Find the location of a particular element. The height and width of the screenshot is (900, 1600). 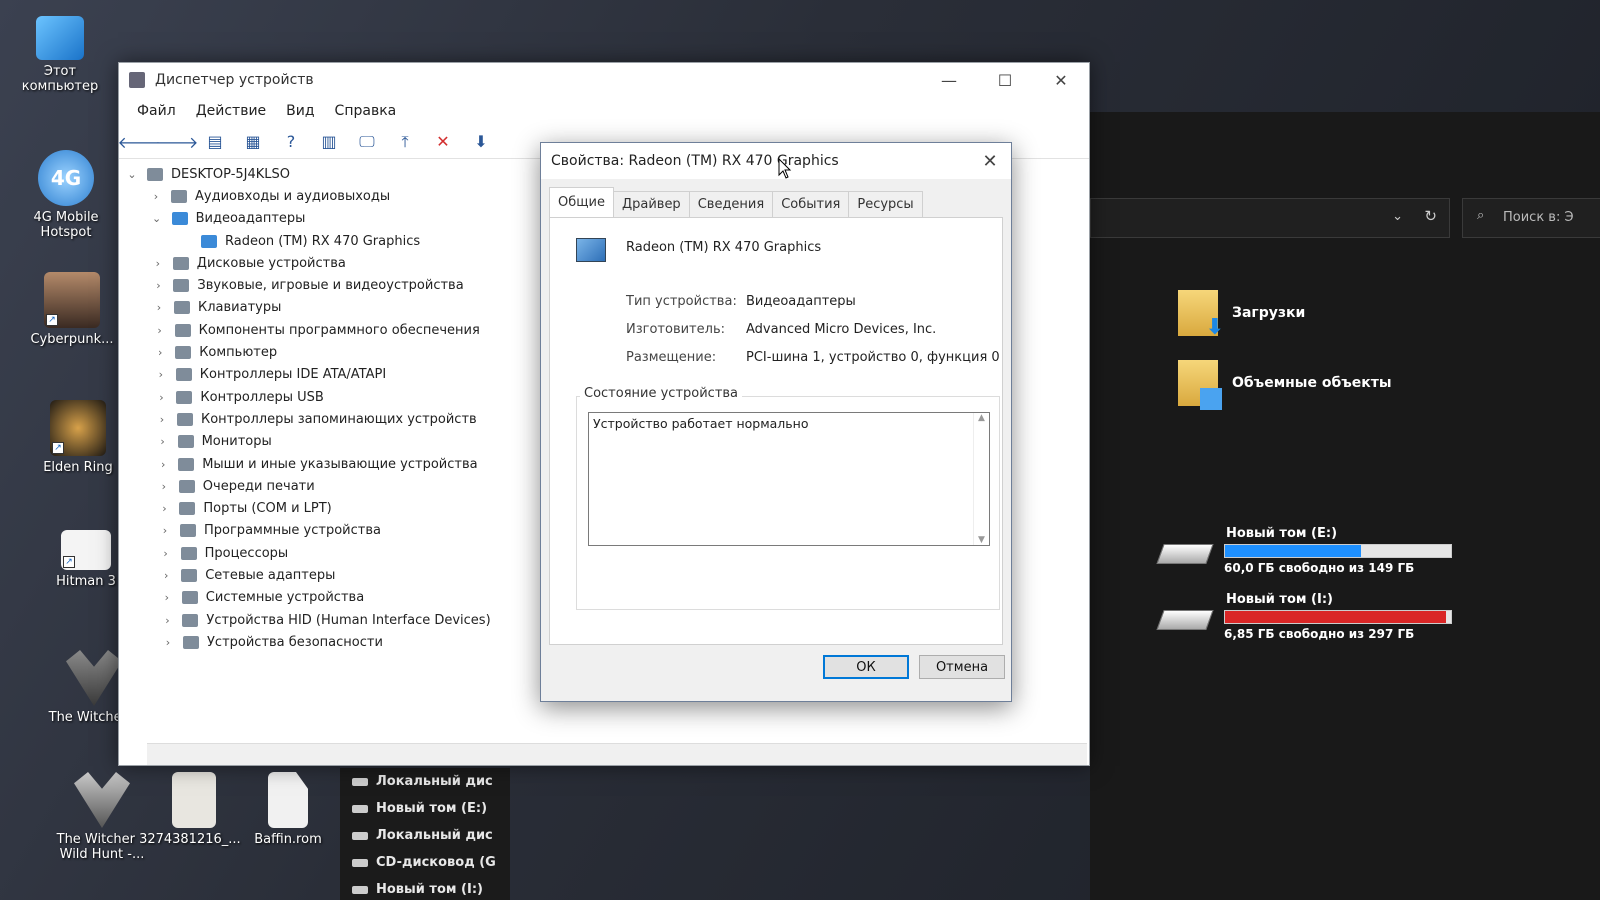

desktop-icon-label: 4G Mobile Hotspot is located at coordinates (66, 225).